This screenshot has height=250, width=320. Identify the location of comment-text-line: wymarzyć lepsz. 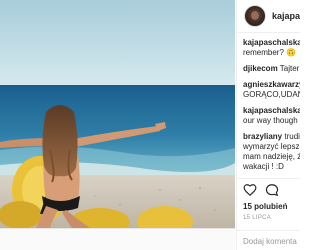
(271, 146).